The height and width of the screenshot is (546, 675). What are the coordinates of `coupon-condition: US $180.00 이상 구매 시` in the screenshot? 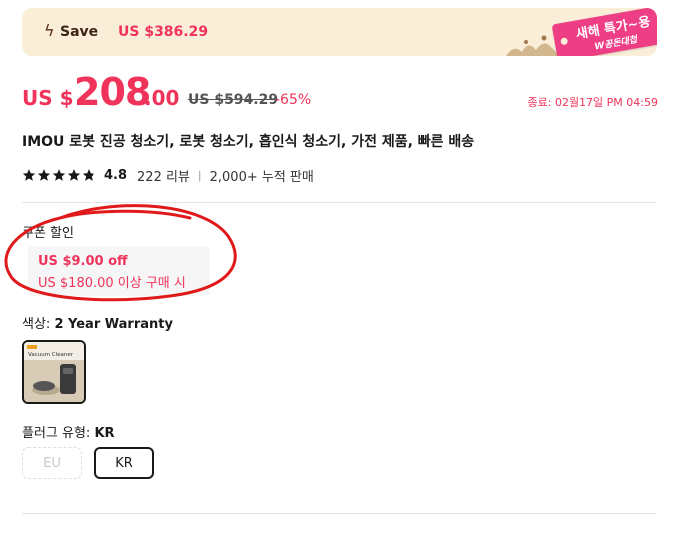 It's located at (112, 283).